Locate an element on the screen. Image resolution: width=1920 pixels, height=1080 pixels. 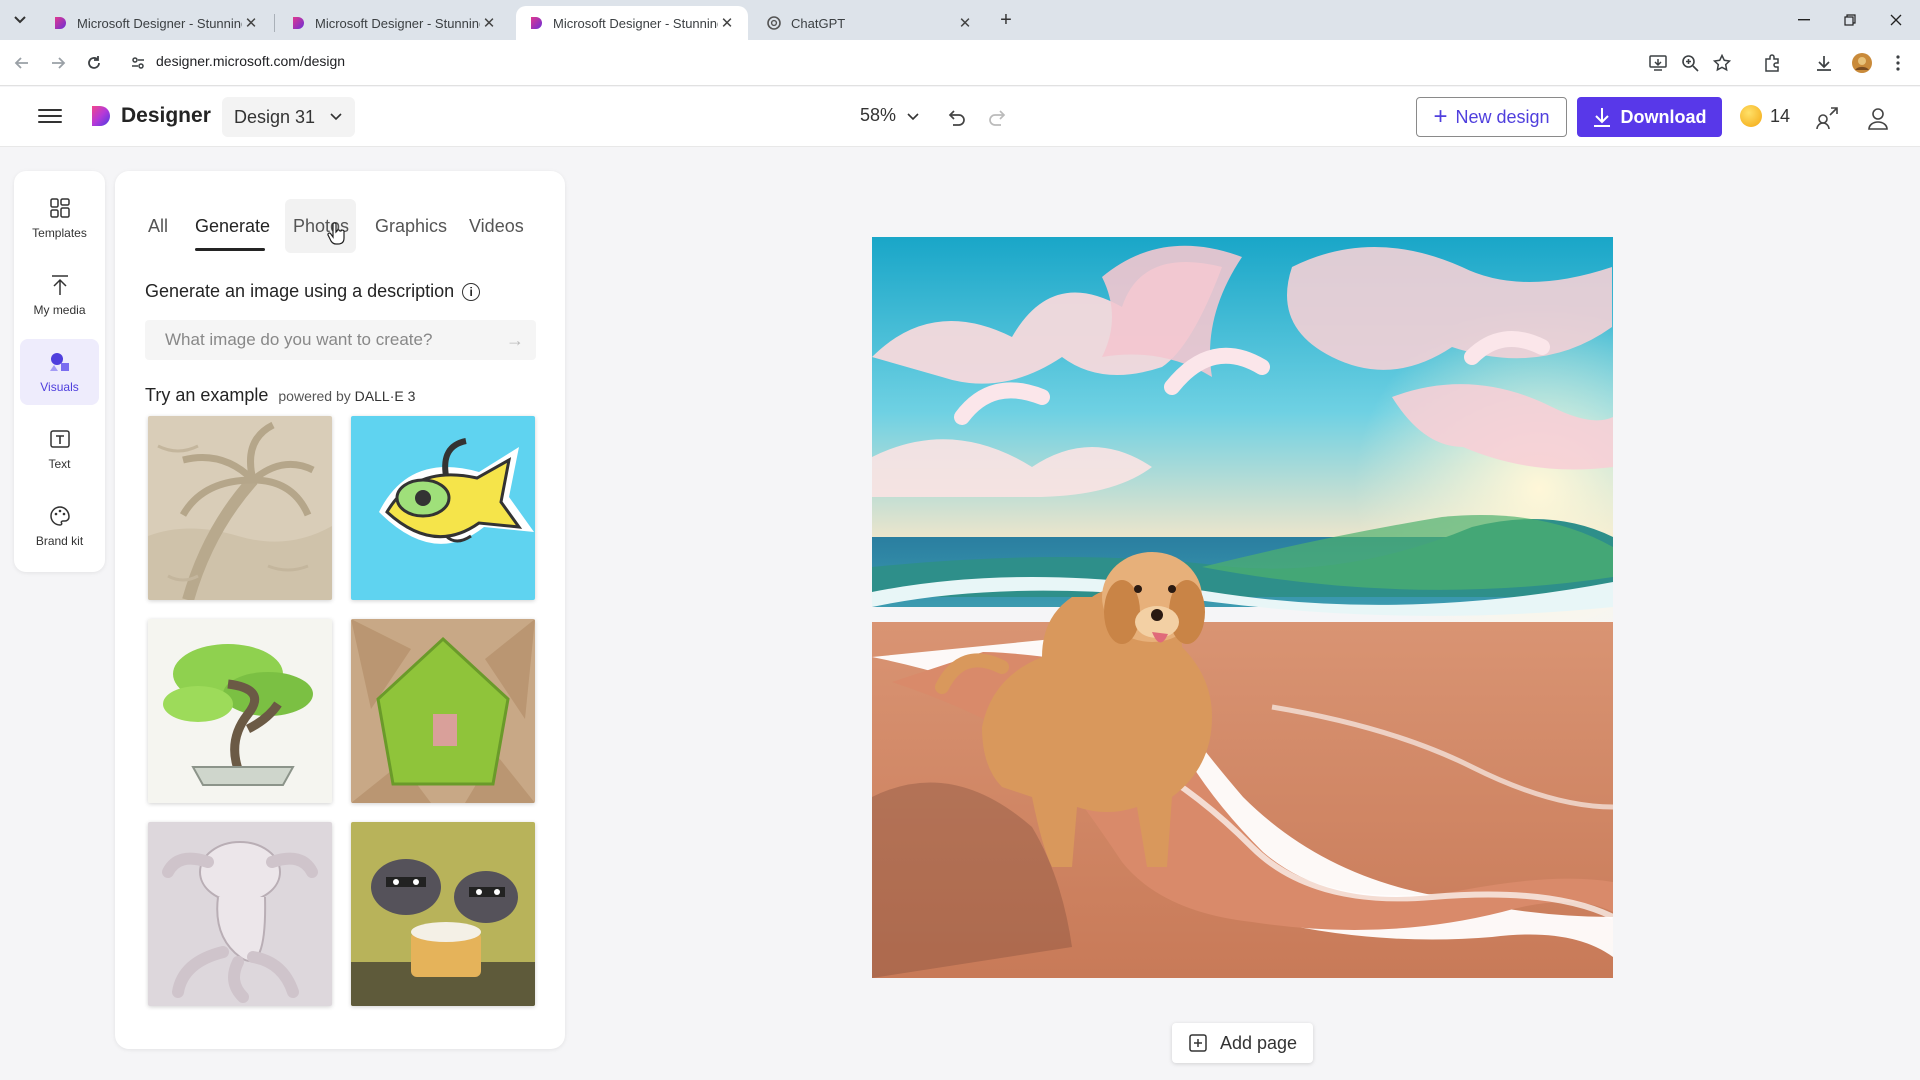
info-icon: i is located at coordinates (471, 291).